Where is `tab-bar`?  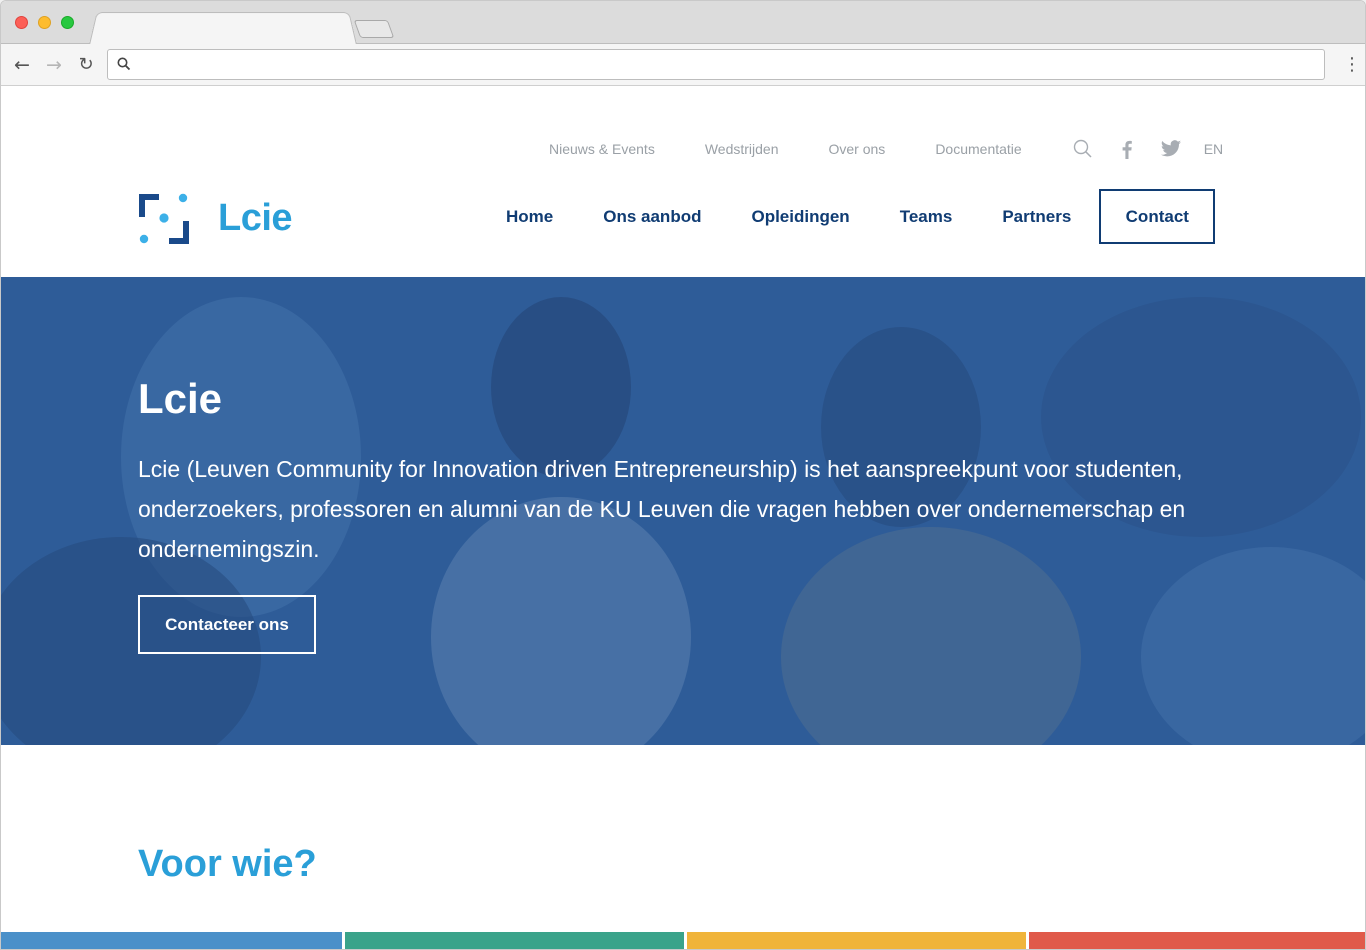
tab-bar is located at coordinates (683, 23).